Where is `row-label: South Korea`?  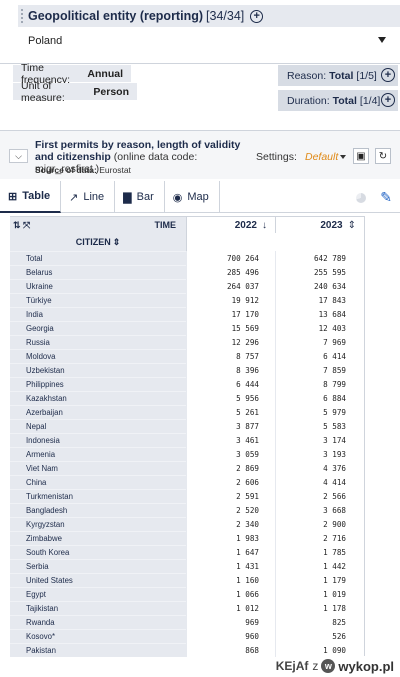 row-label: South Korea is located at coordinates (98, 552).